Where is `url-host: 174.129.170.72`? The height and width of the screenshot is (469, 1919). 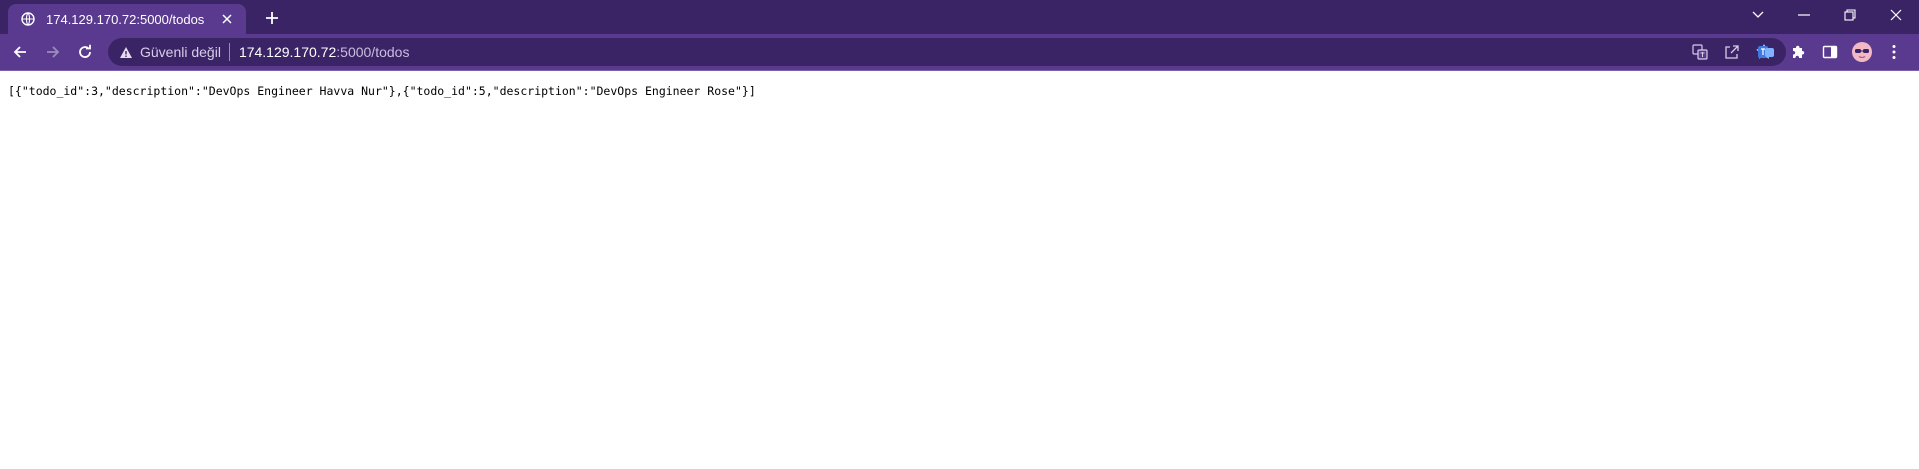 url-host: 174.129.170.72 is located at coordinates (287, 52).